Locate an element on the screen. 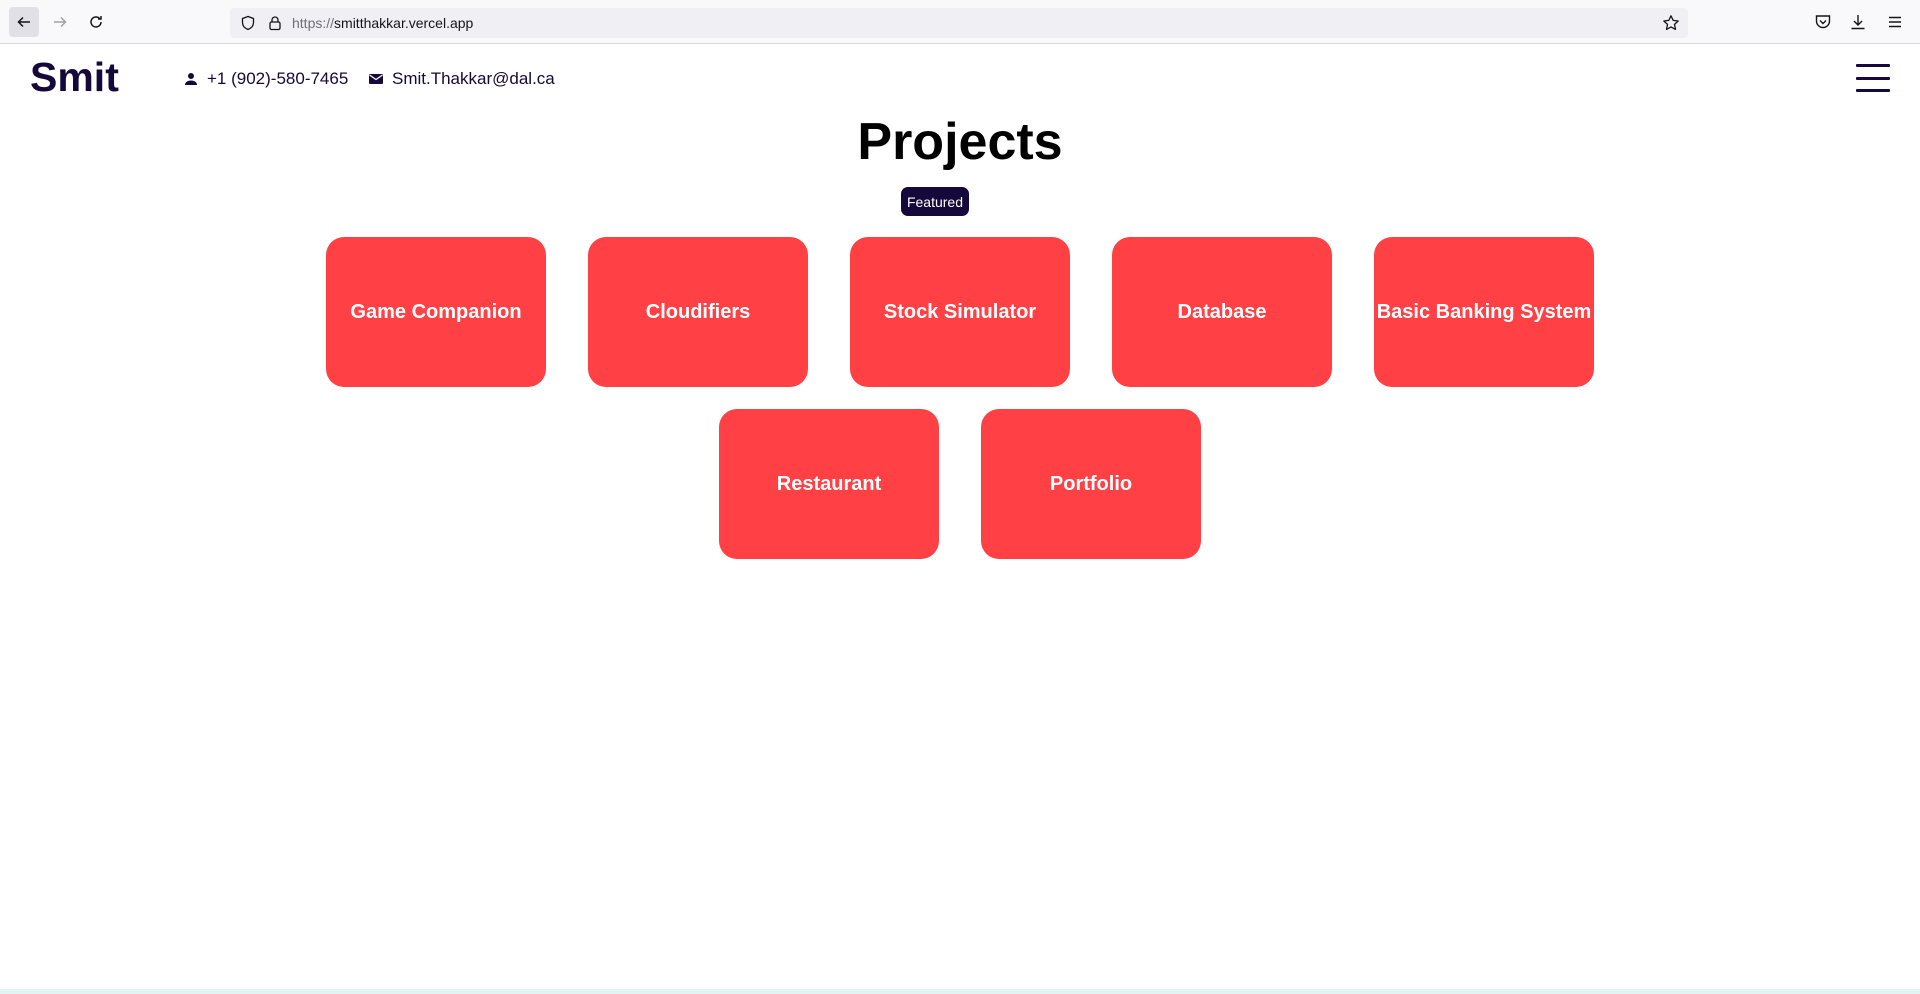 This screenshot has height=994, width=1920. browser-toolbar: https://smitthakkar.vercel.app is located at coordinates (960, 22).